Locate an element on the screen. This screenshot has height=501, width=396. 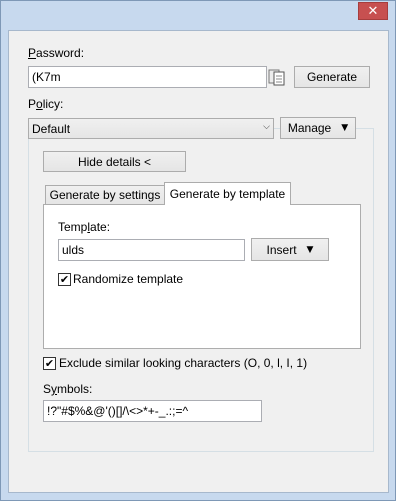
hide-details-button: Hide details < is located at coordinates (114, 161).